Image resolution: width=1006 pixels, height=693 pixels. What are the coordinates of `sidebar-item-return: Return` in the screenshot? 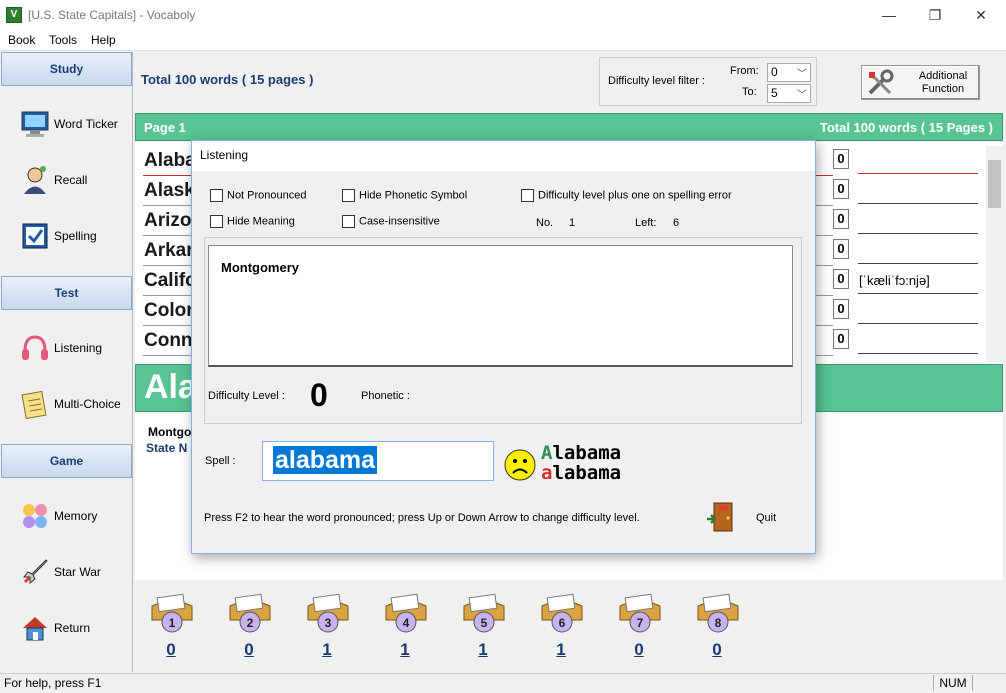 It's located at (71, 629).